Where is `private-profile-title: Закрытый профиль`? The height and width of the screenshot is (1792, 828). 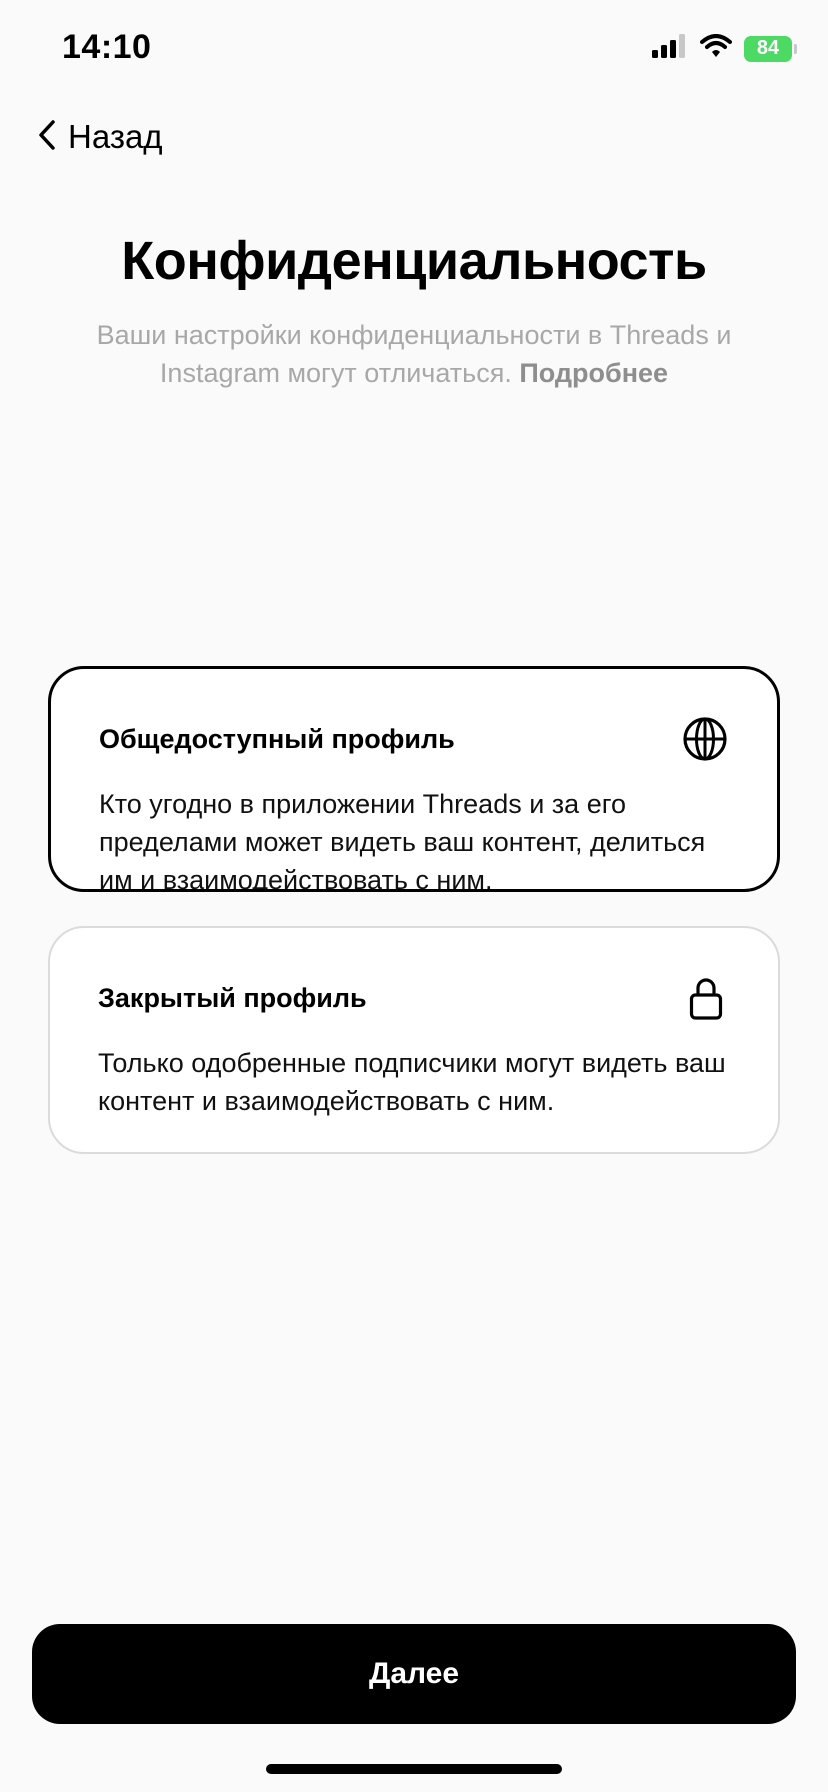 private-profile-title: Закрытый профиль is located at coordinates (232, 997).